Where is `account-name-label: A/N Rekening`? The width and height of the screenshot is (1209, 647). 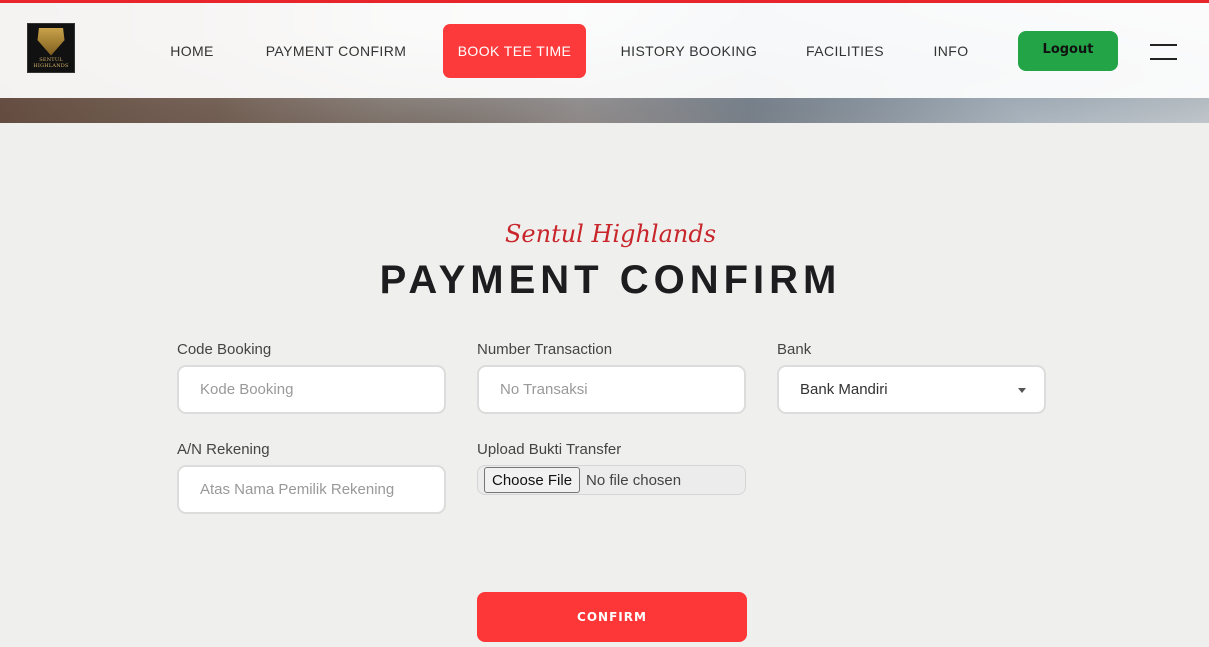
account-name-label: A/N Rekening is located at coordinates (223, 449).